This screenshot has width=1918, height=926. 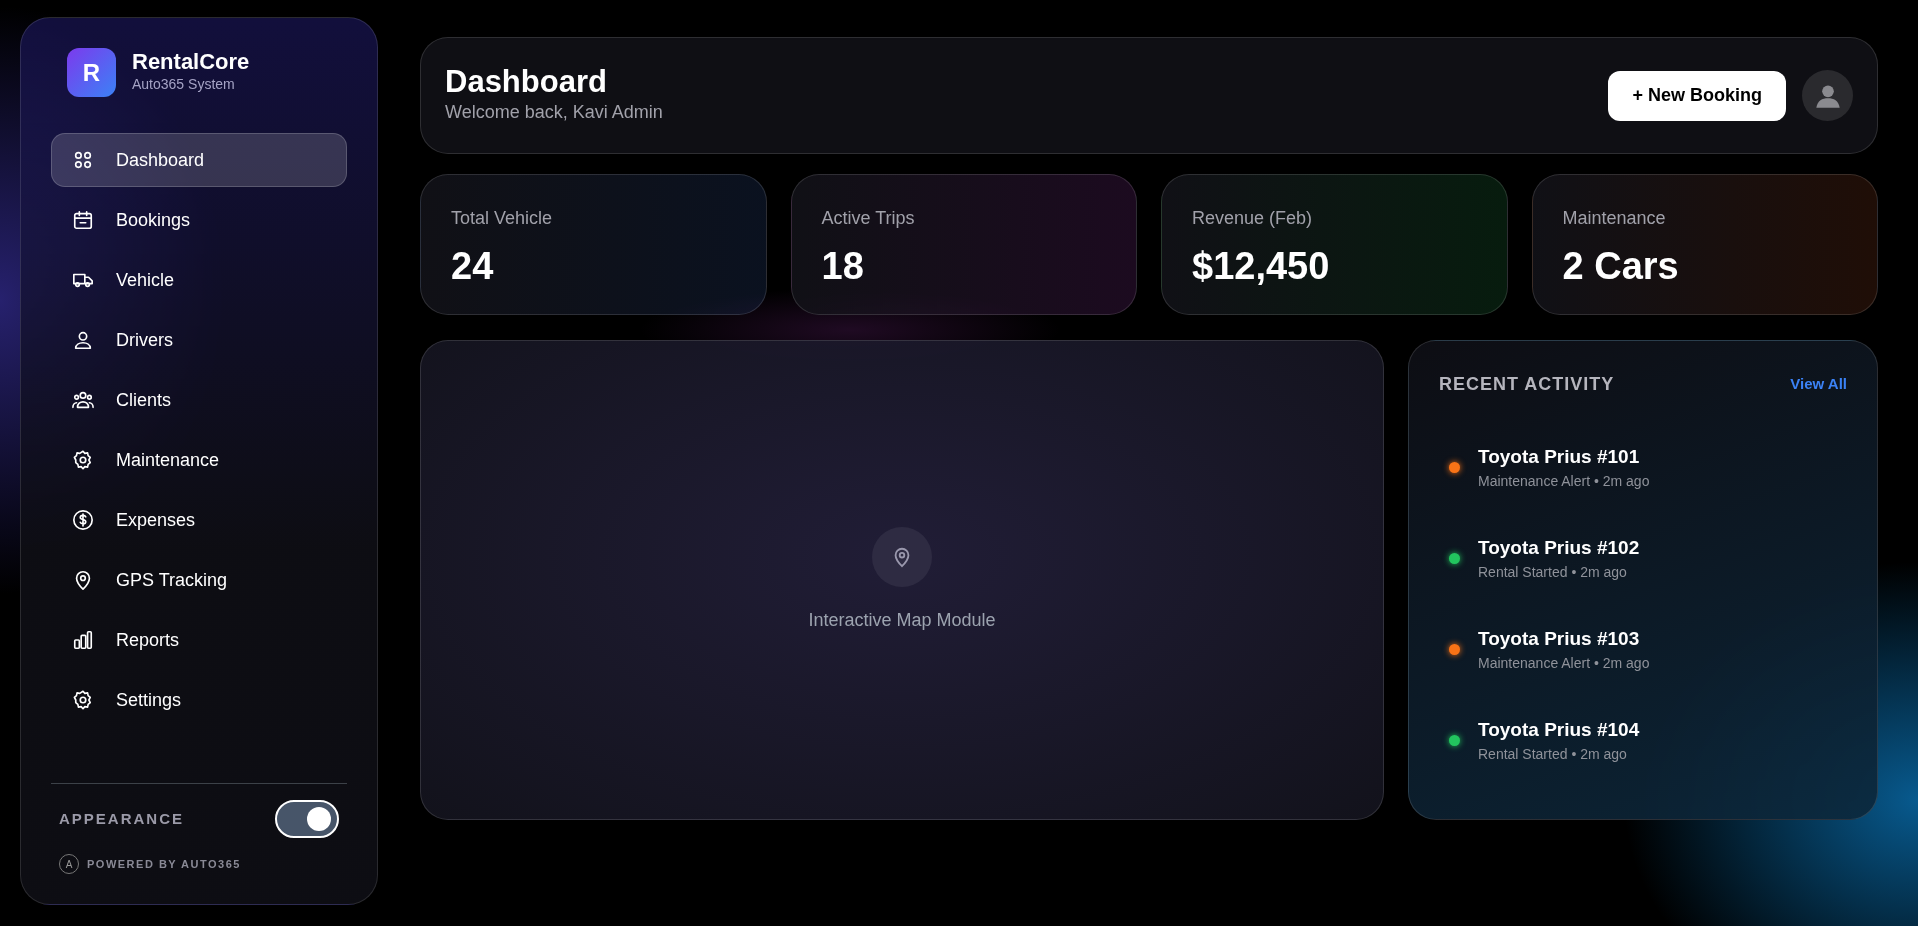 I want to click on welcome-text: Welcome back, Kavi Admin, so click(x=554, y=113).